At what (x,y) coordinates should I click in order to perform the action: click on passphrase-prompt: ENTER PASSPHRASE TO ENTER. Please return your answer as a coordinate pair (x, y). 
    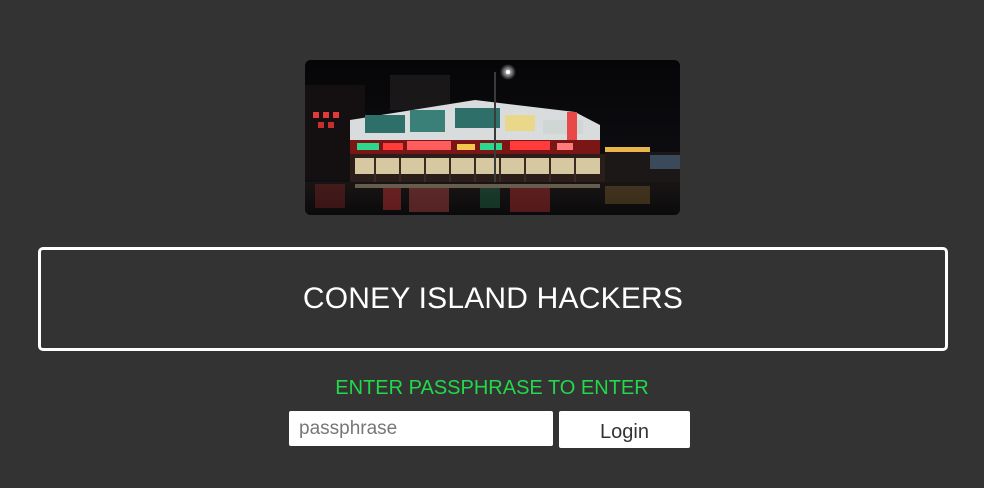
    Looking at the image, I should click on (492, 388).